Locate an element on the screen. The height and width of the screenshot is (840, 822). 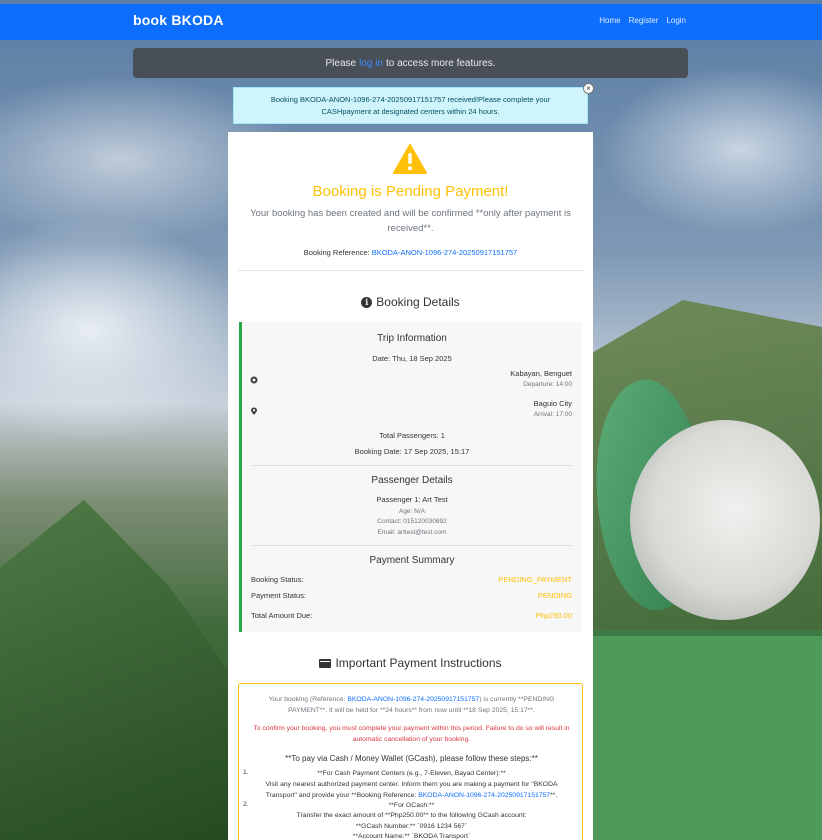
trip-info-heading: Trip Information is located at coordinates (412, 338).